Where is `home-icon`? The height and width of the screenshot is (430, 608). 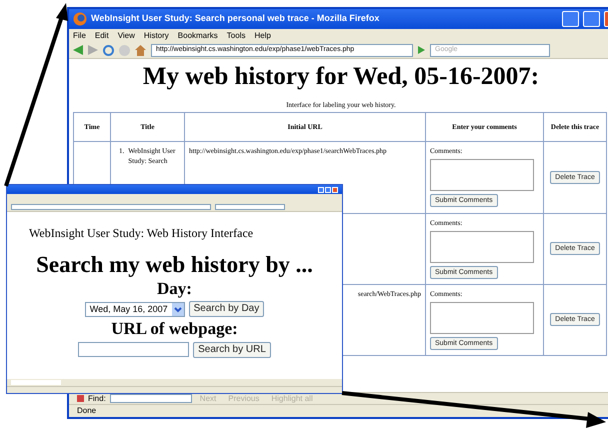 home-icon is located at coordinates (140, 50).